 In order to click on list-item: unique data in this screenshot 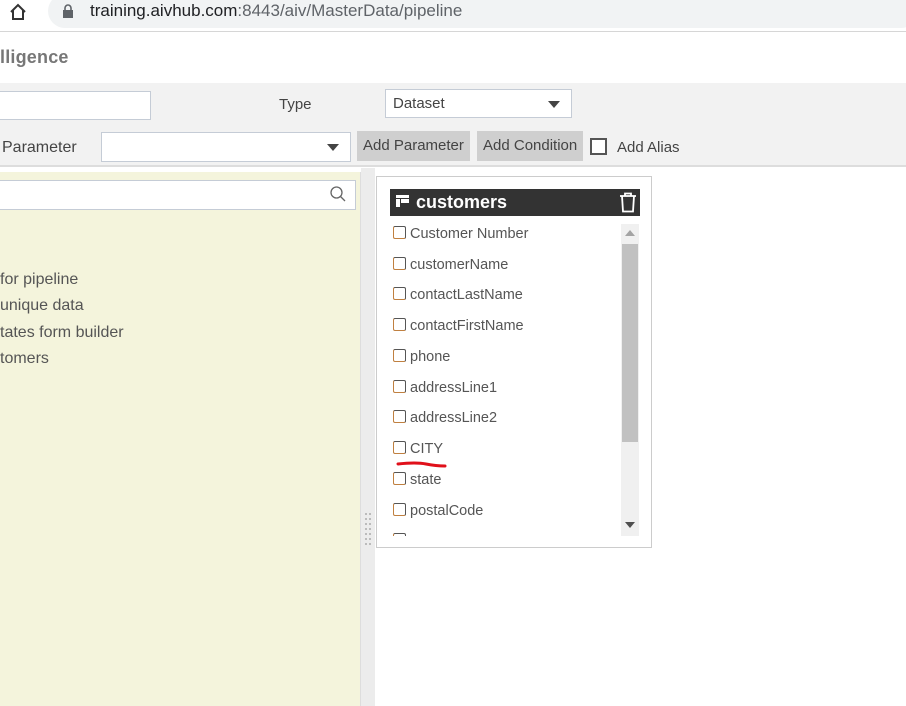, I will do `click(42, 306)`.